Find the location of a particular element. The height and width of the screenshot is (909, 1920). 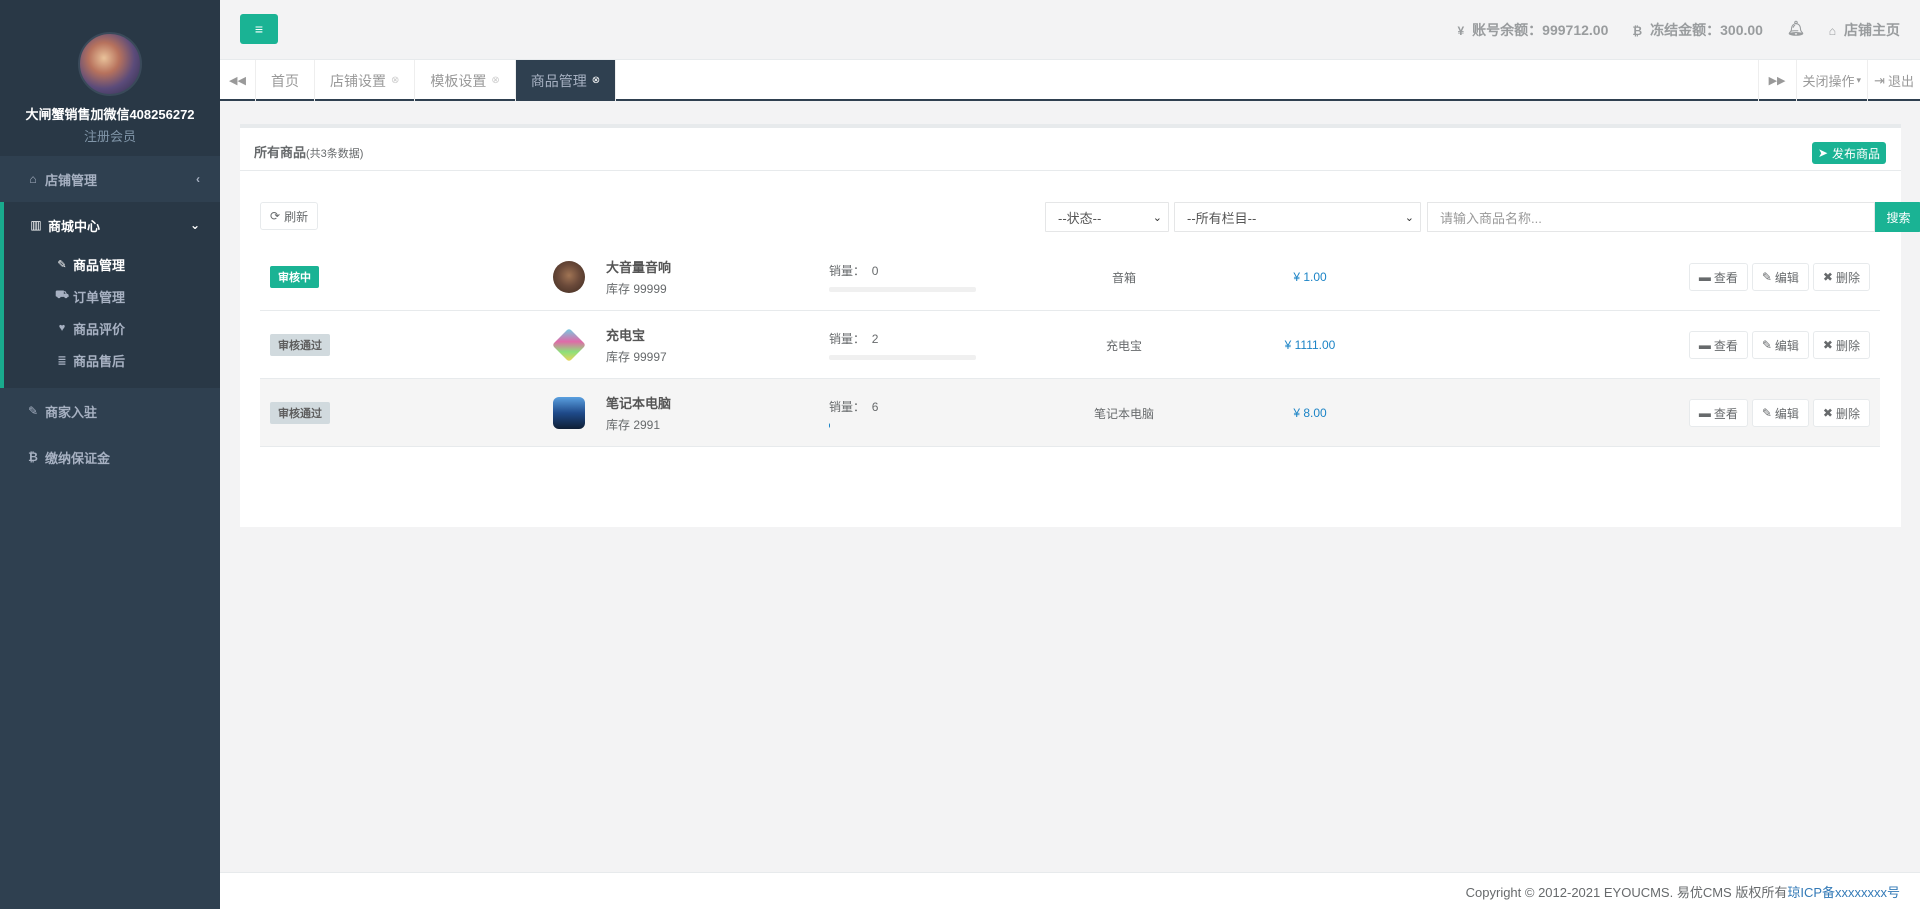

tab-label: 店铺设置 is located at coordinates (358, 80).